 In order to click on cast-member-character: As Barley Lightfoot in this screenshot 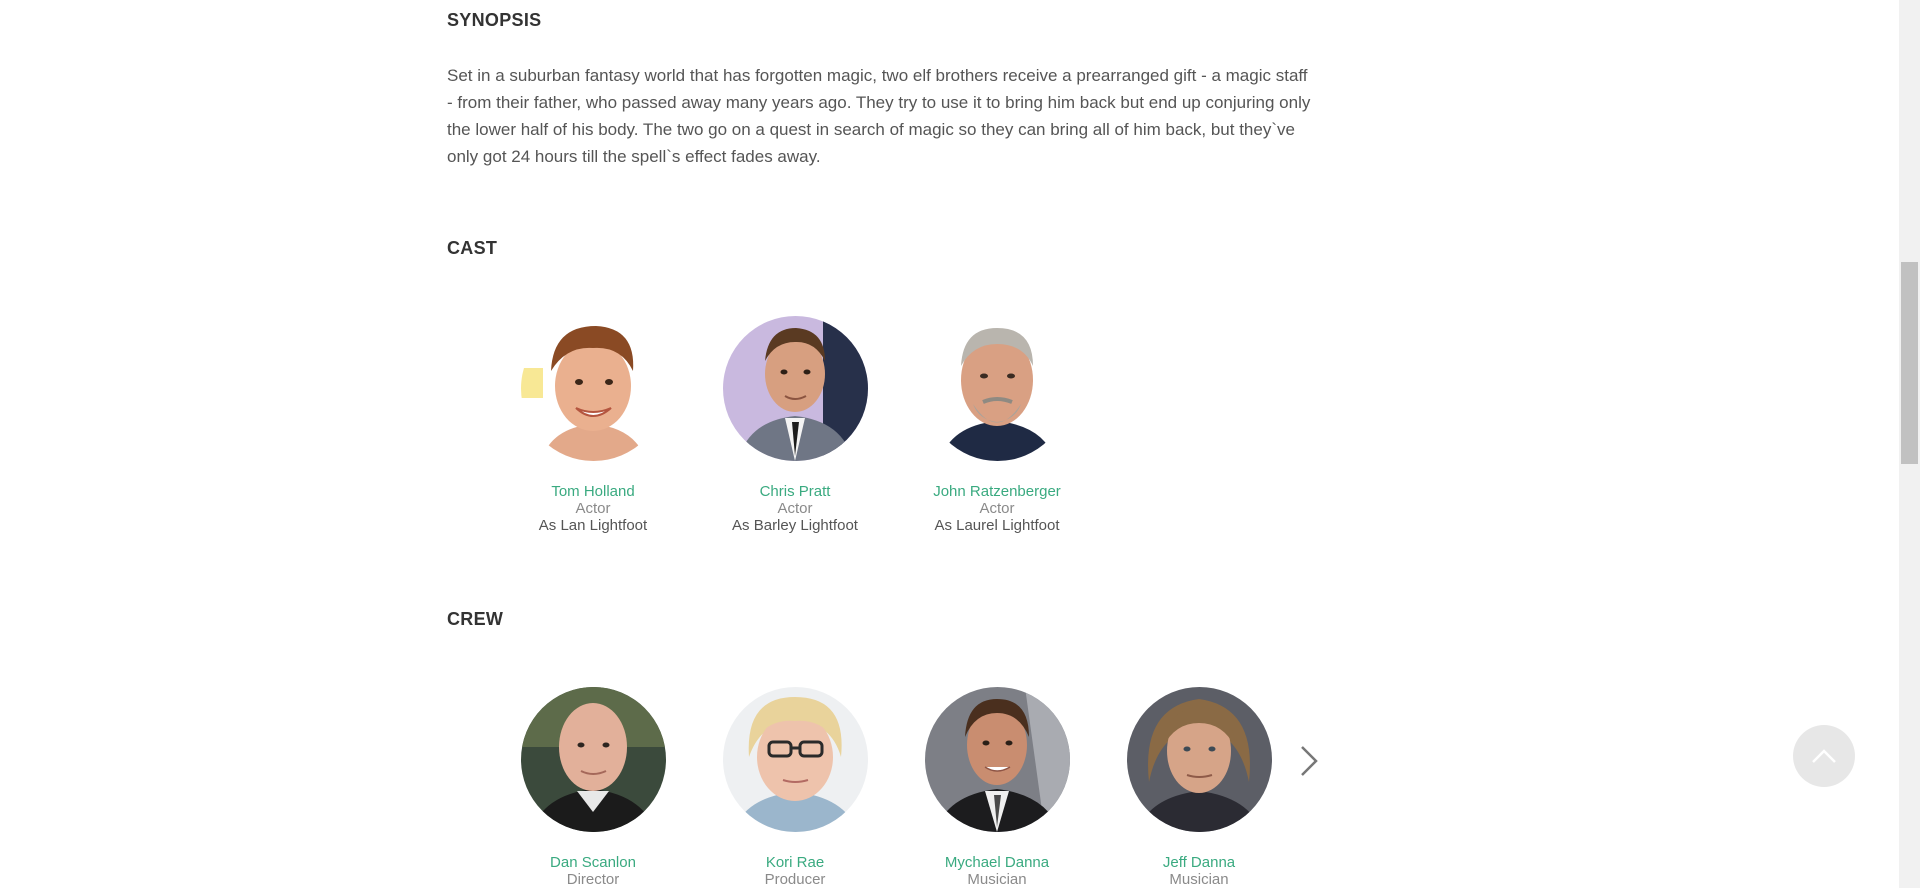, I will do `click(795, 525)`.